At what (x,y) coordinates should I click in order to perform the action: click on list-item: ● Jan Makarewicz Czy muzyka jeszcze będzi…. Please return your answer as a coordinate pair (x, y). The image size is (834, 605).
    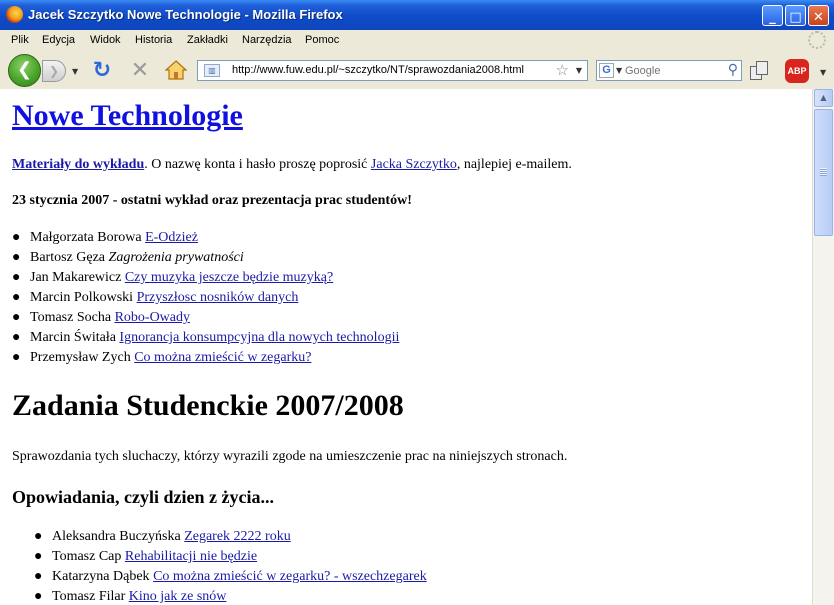
    Looking at the image, I should click on (205, 278).